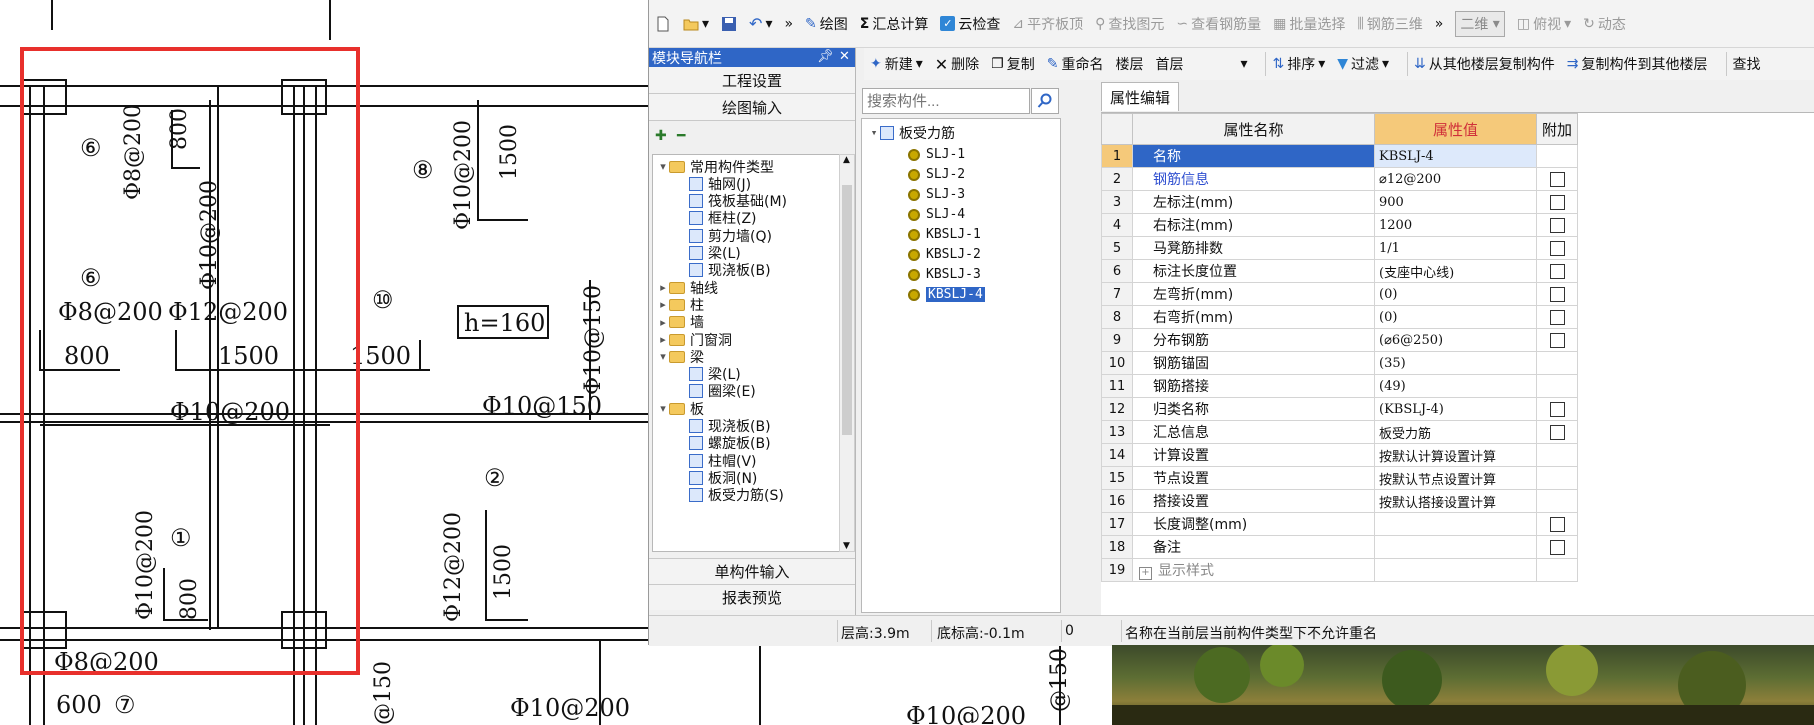 This screenshot has width=1814, height=725. I want to click on flat-top-button: ⊿ 平齐板顶, so click(1047, 24).